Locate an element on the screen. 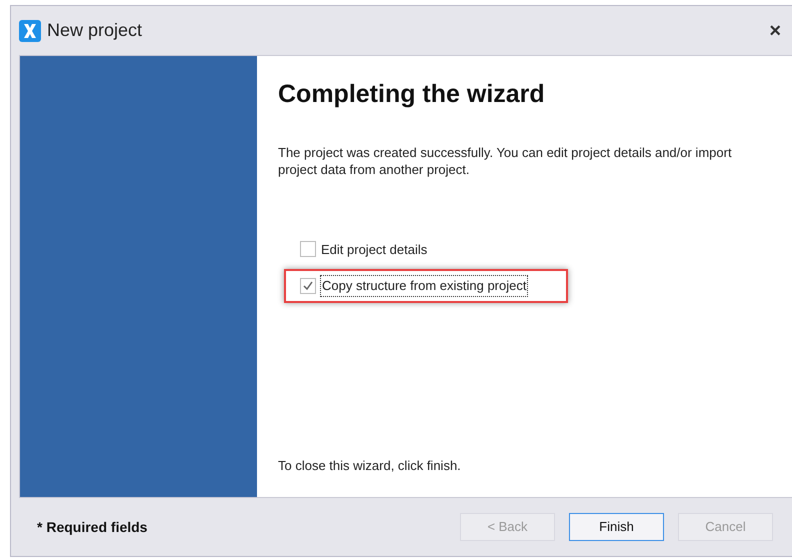  dialog-button: Finish is located at coordinates (616, 527).